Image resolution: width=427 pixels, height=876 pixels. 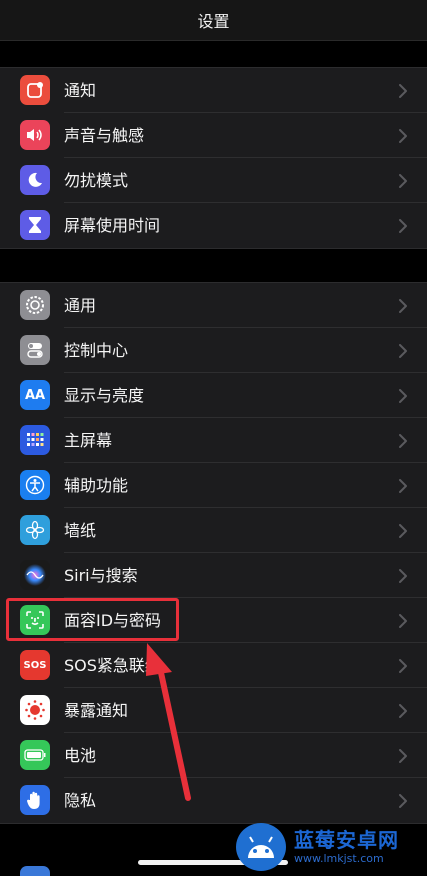 What do you see at coordinates (80, 755) in the screenshot?
I see `settings-row-label: 电池` at bounding box center [80, 755].